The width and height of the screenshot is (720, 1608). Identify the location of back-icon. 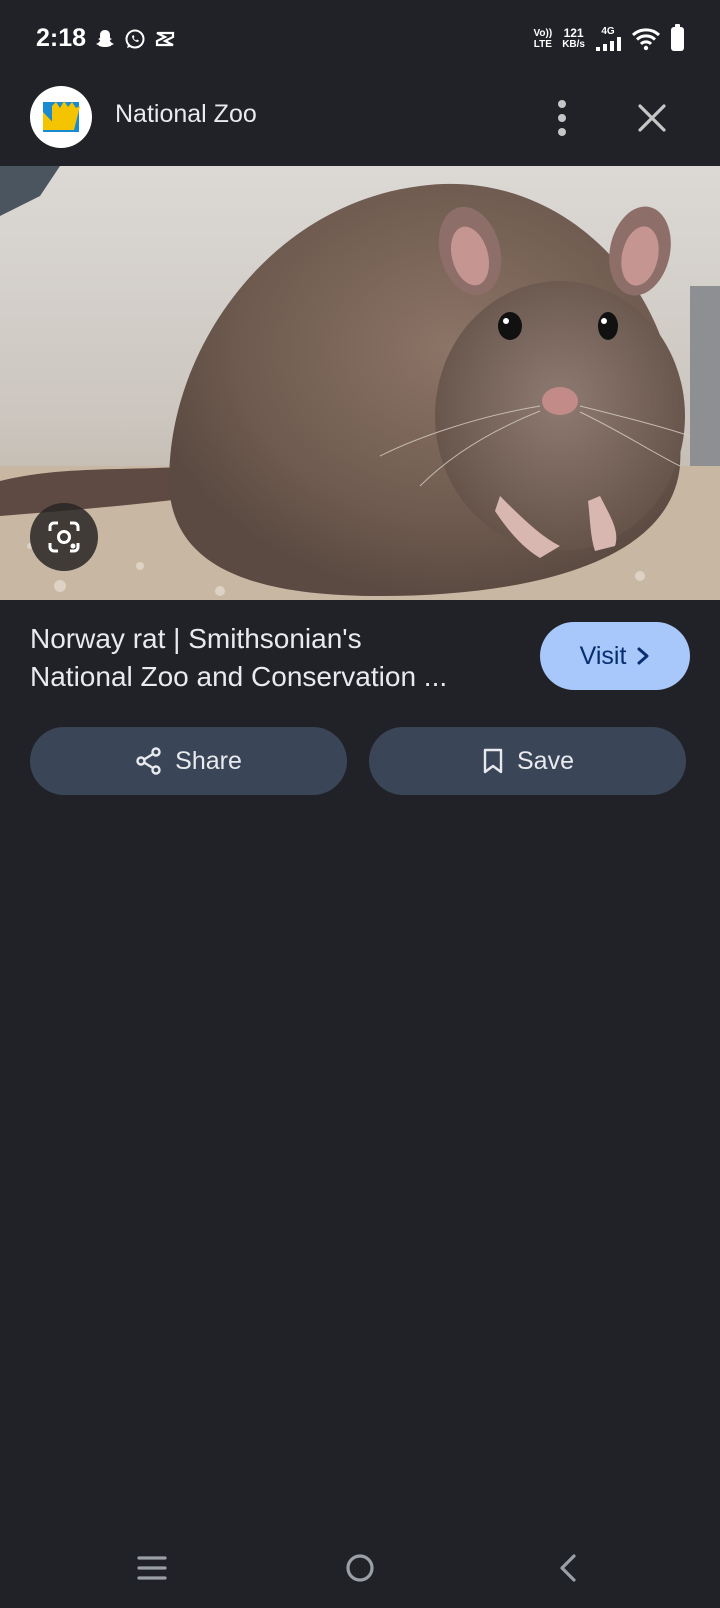
(568, 1568).